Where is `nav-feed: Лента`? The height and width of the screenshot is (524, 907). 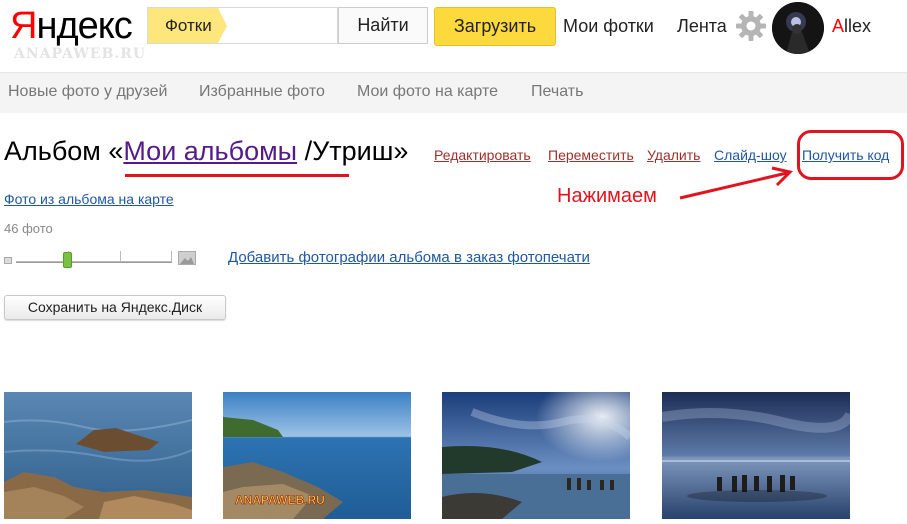
nav-feed: Лента is located at coordinates (702, 26).